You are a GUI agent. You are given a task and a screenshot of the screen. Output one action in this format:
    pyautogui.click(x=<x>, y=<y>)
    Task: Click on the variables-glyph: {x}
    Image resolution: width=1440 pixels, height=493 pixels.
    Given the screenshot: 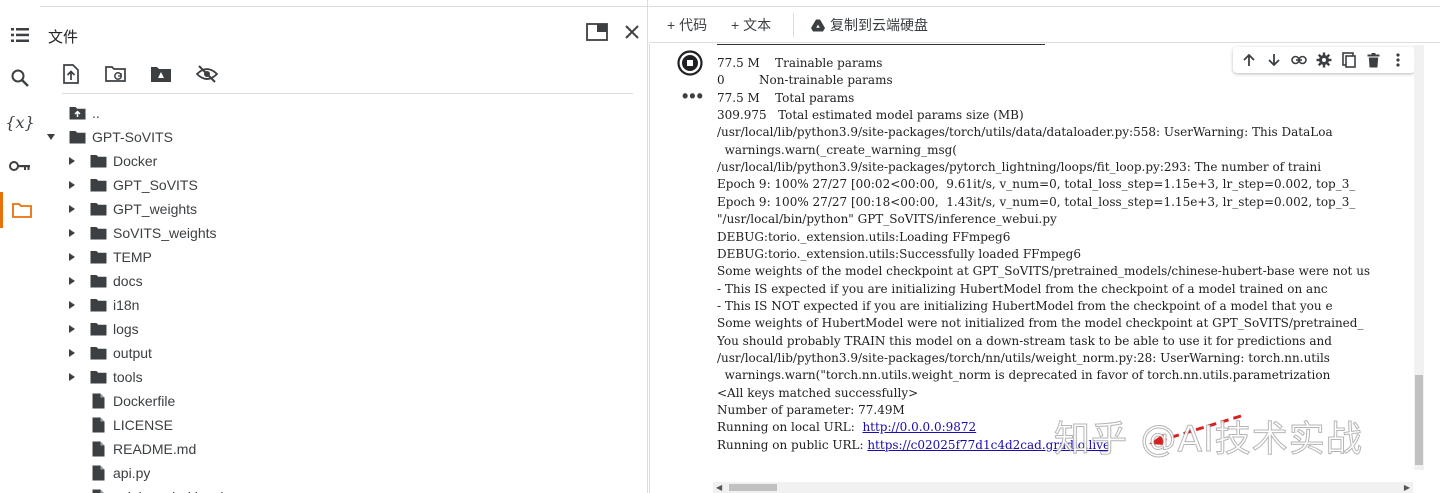 What is the action you would take?
    pyautogui.click(x=20, y=122)
    